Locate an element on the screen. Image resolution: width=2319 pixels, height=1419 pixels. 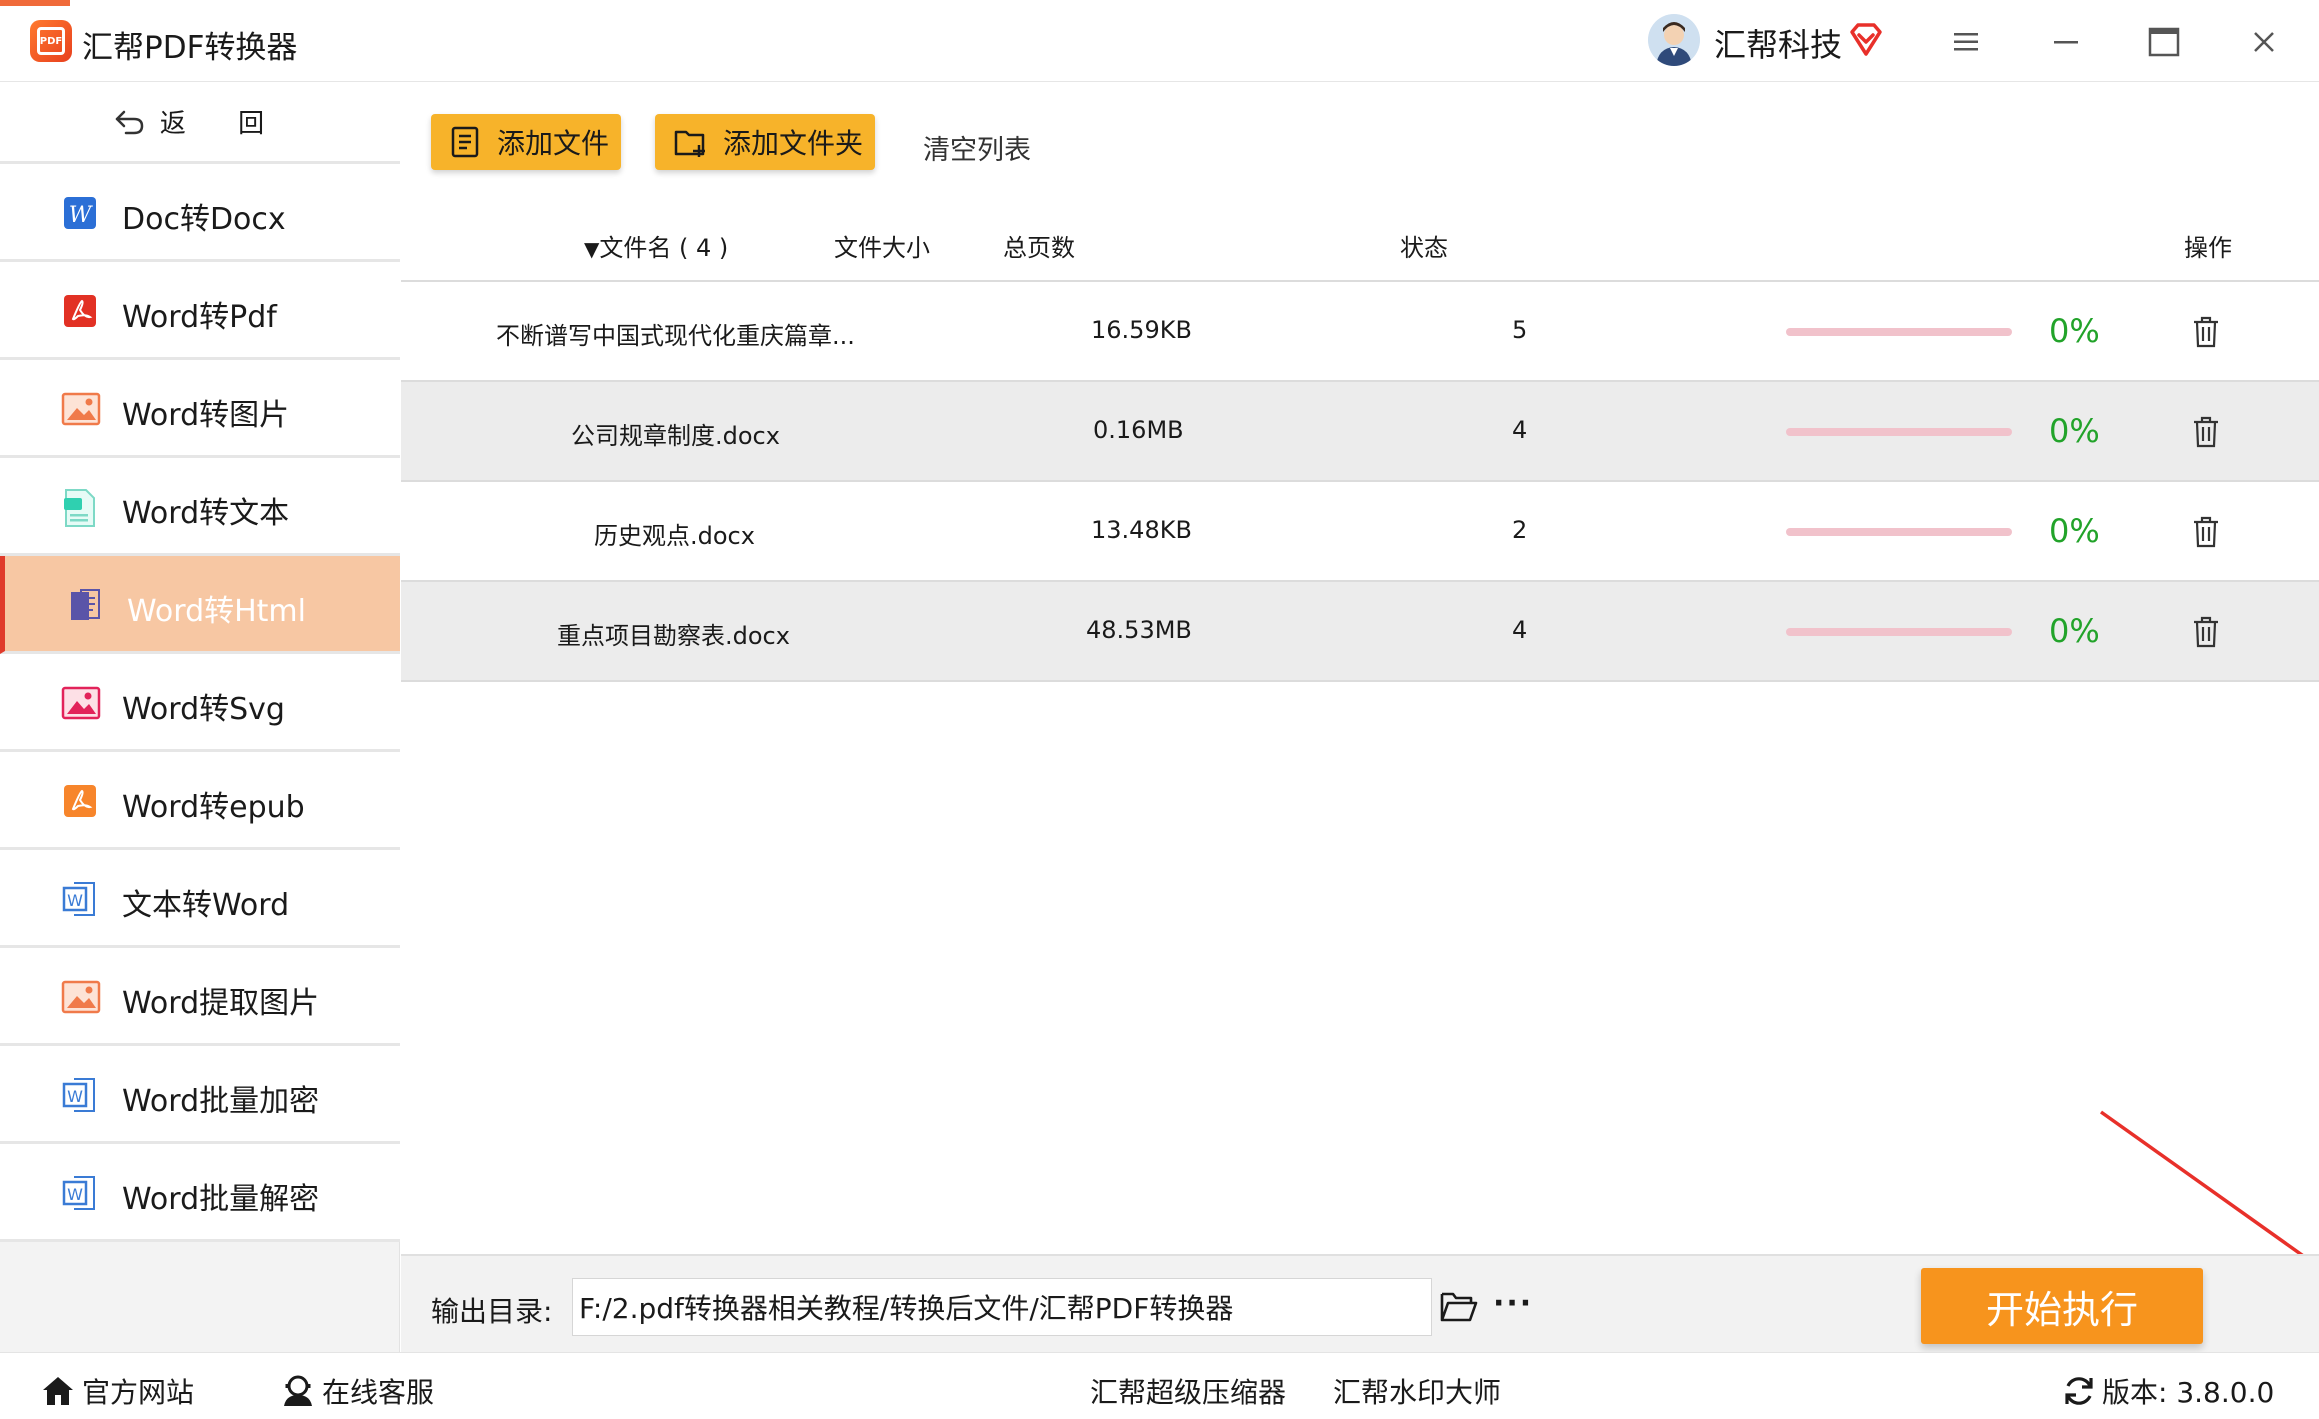
official-website-link: 官方网站 is located at coordinates (117, 1391).